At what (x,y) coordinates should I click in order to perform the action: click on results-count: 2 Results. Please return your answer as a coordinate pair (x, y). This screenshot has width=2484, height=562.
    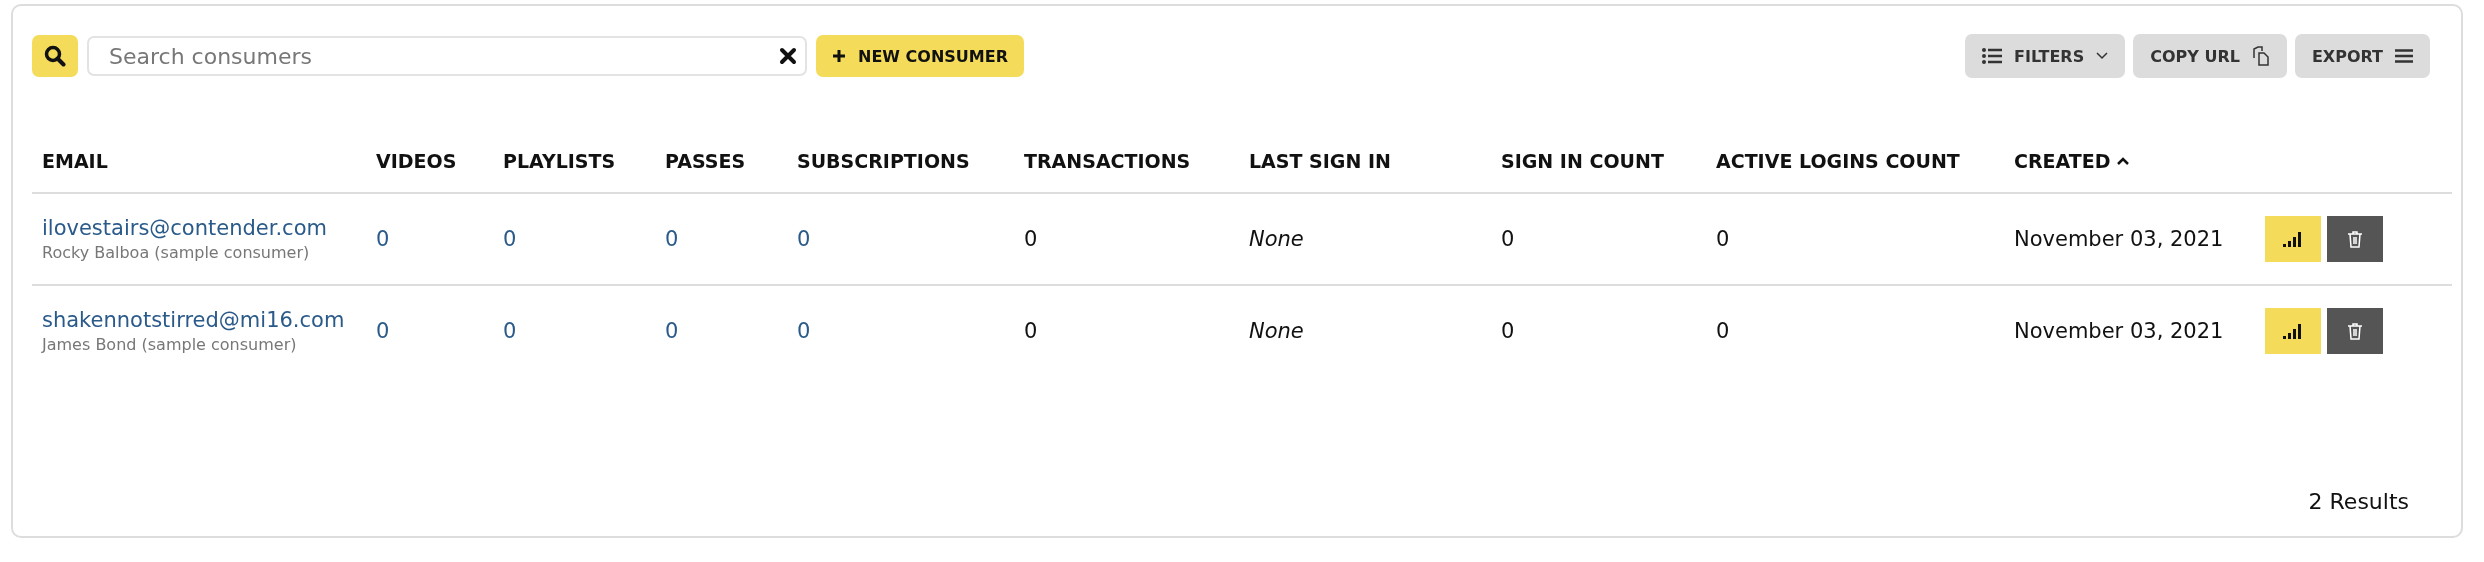
    Looking at the image, I should click on (2358, 501).